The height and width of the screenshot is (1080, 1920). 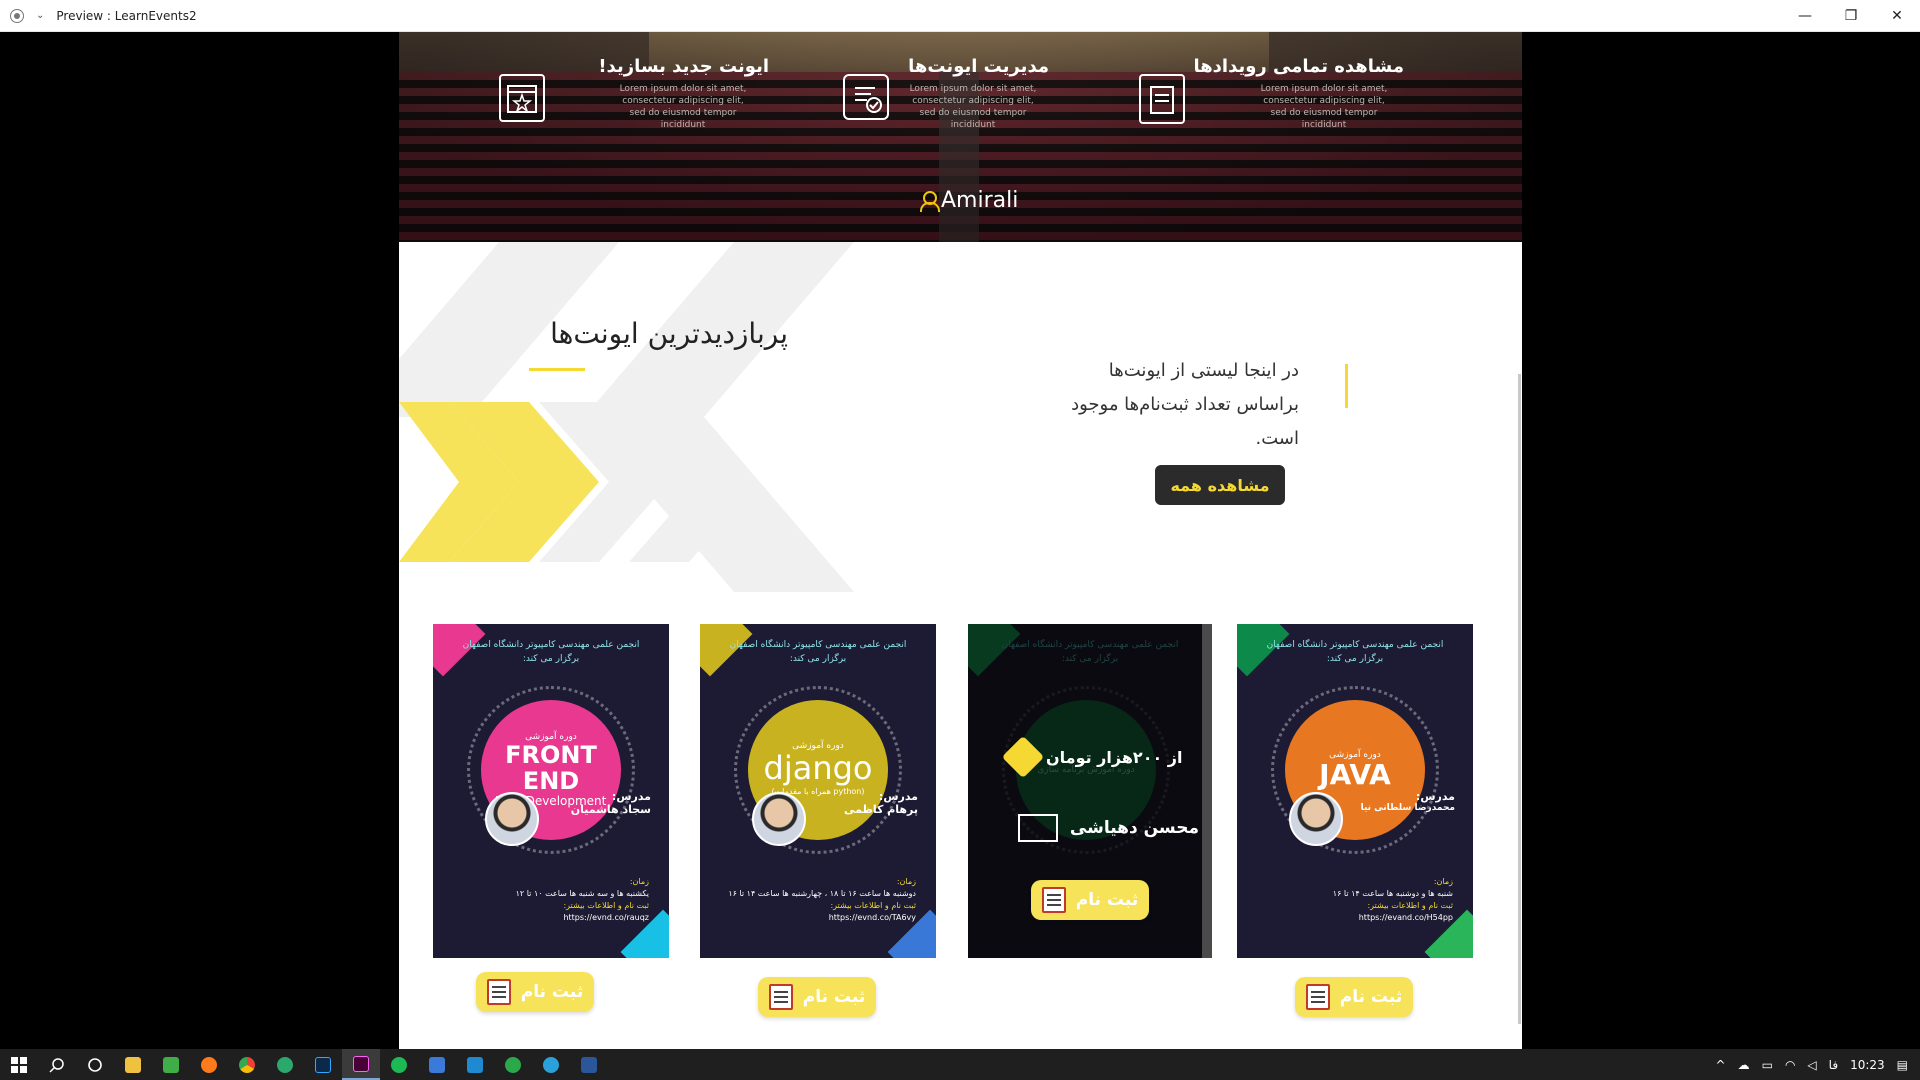 What do you see at coordinates (669, 333) in the screenshot?
I see `section-title: پربازدیدترین ایونت‌ها` at bounding box center [669, 333].